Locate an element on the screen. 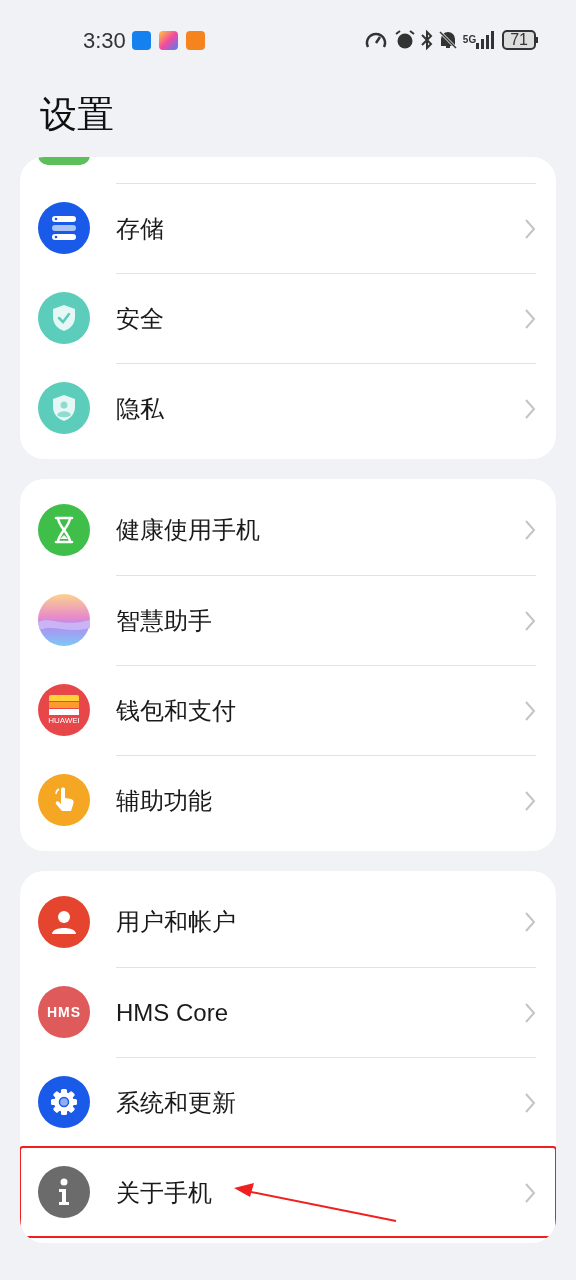 The width and height of the screenshot is (576, 1280). setting-label: 智慧助手 is located at coordinates (320, 620).